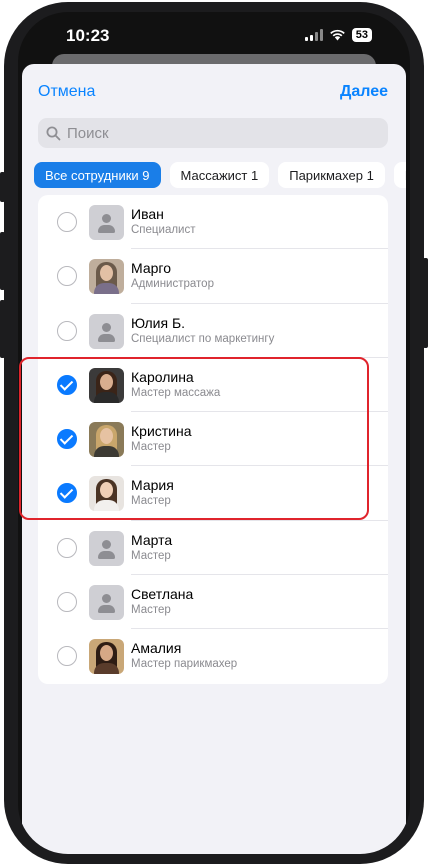 The image size is (428, 866). What do you see at coordinates (214, 91) in the screenshot?
I see `nav-bar: Отмена Далее` at bounding box center [214, 91].